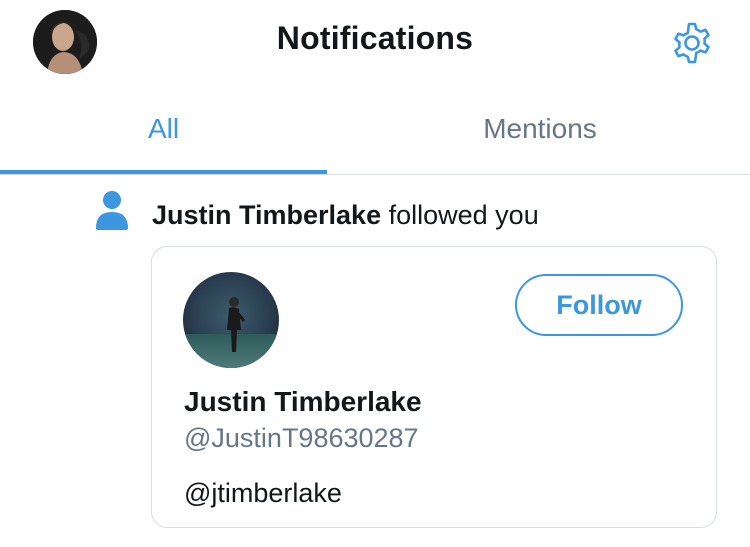 This screenshot has height=547, width=750. I want to click on active-tab-indicator, so click(163, 172).